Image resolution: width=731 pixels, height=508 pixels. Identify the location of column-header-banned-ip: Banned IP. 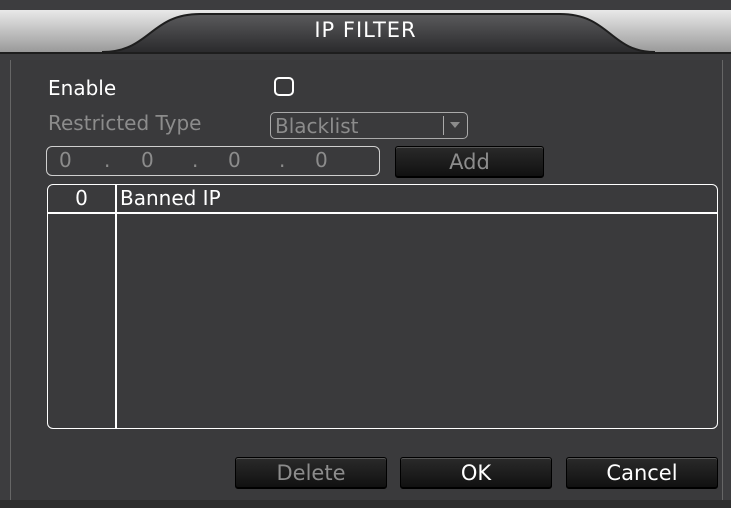
(170, 198).